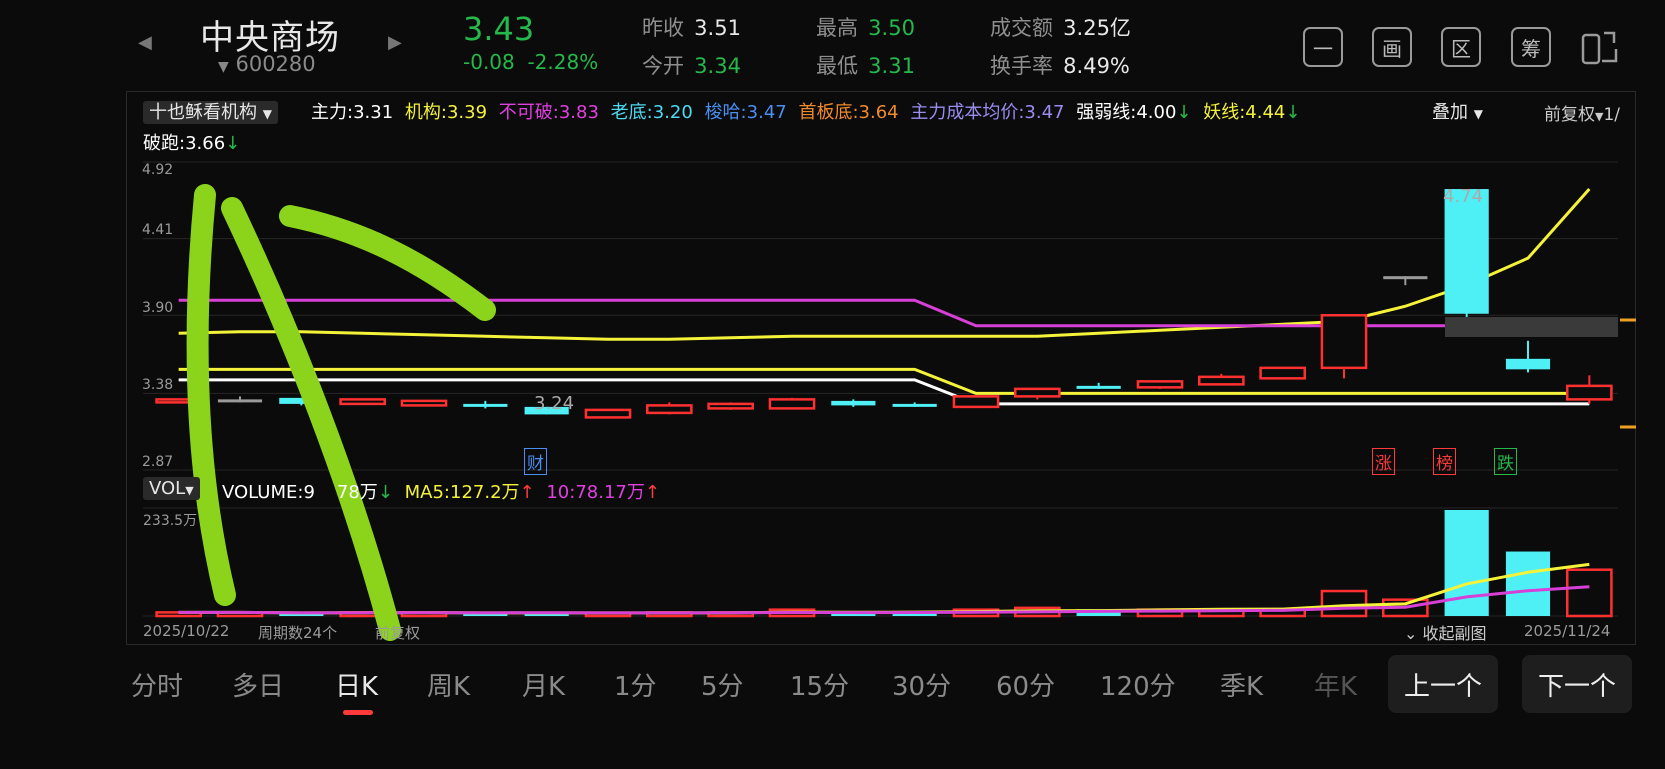 The width and height of the screenshot is (1665, 769). Describe the element at coordinates (157, 684) in the screenshot. I see `tab-intraday: 分时` at that location.